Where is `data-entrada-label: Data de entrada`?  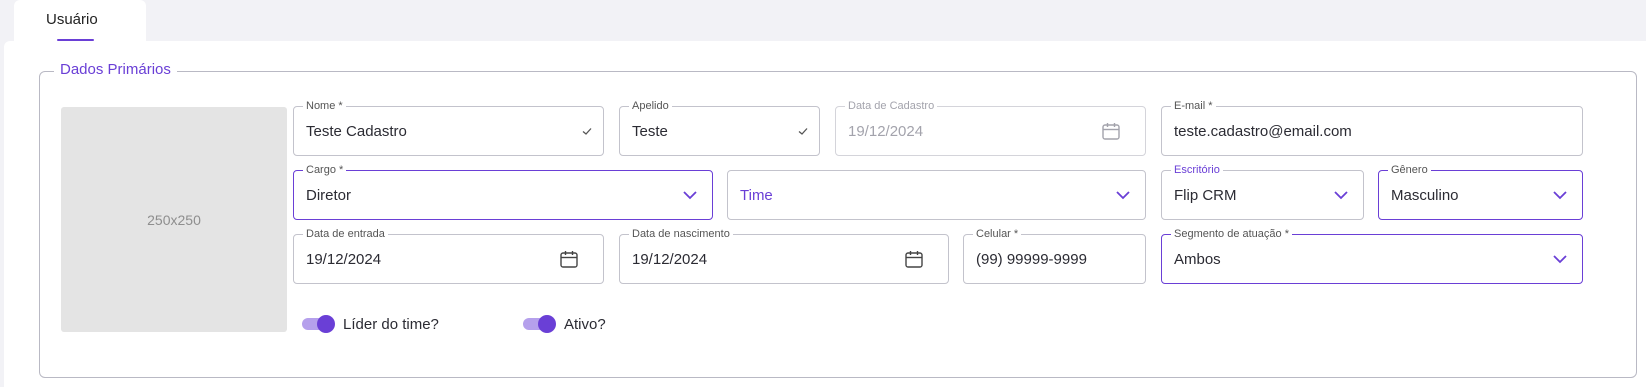 data-entrada-label: Data de entrada is located at coordinates (345, 234).